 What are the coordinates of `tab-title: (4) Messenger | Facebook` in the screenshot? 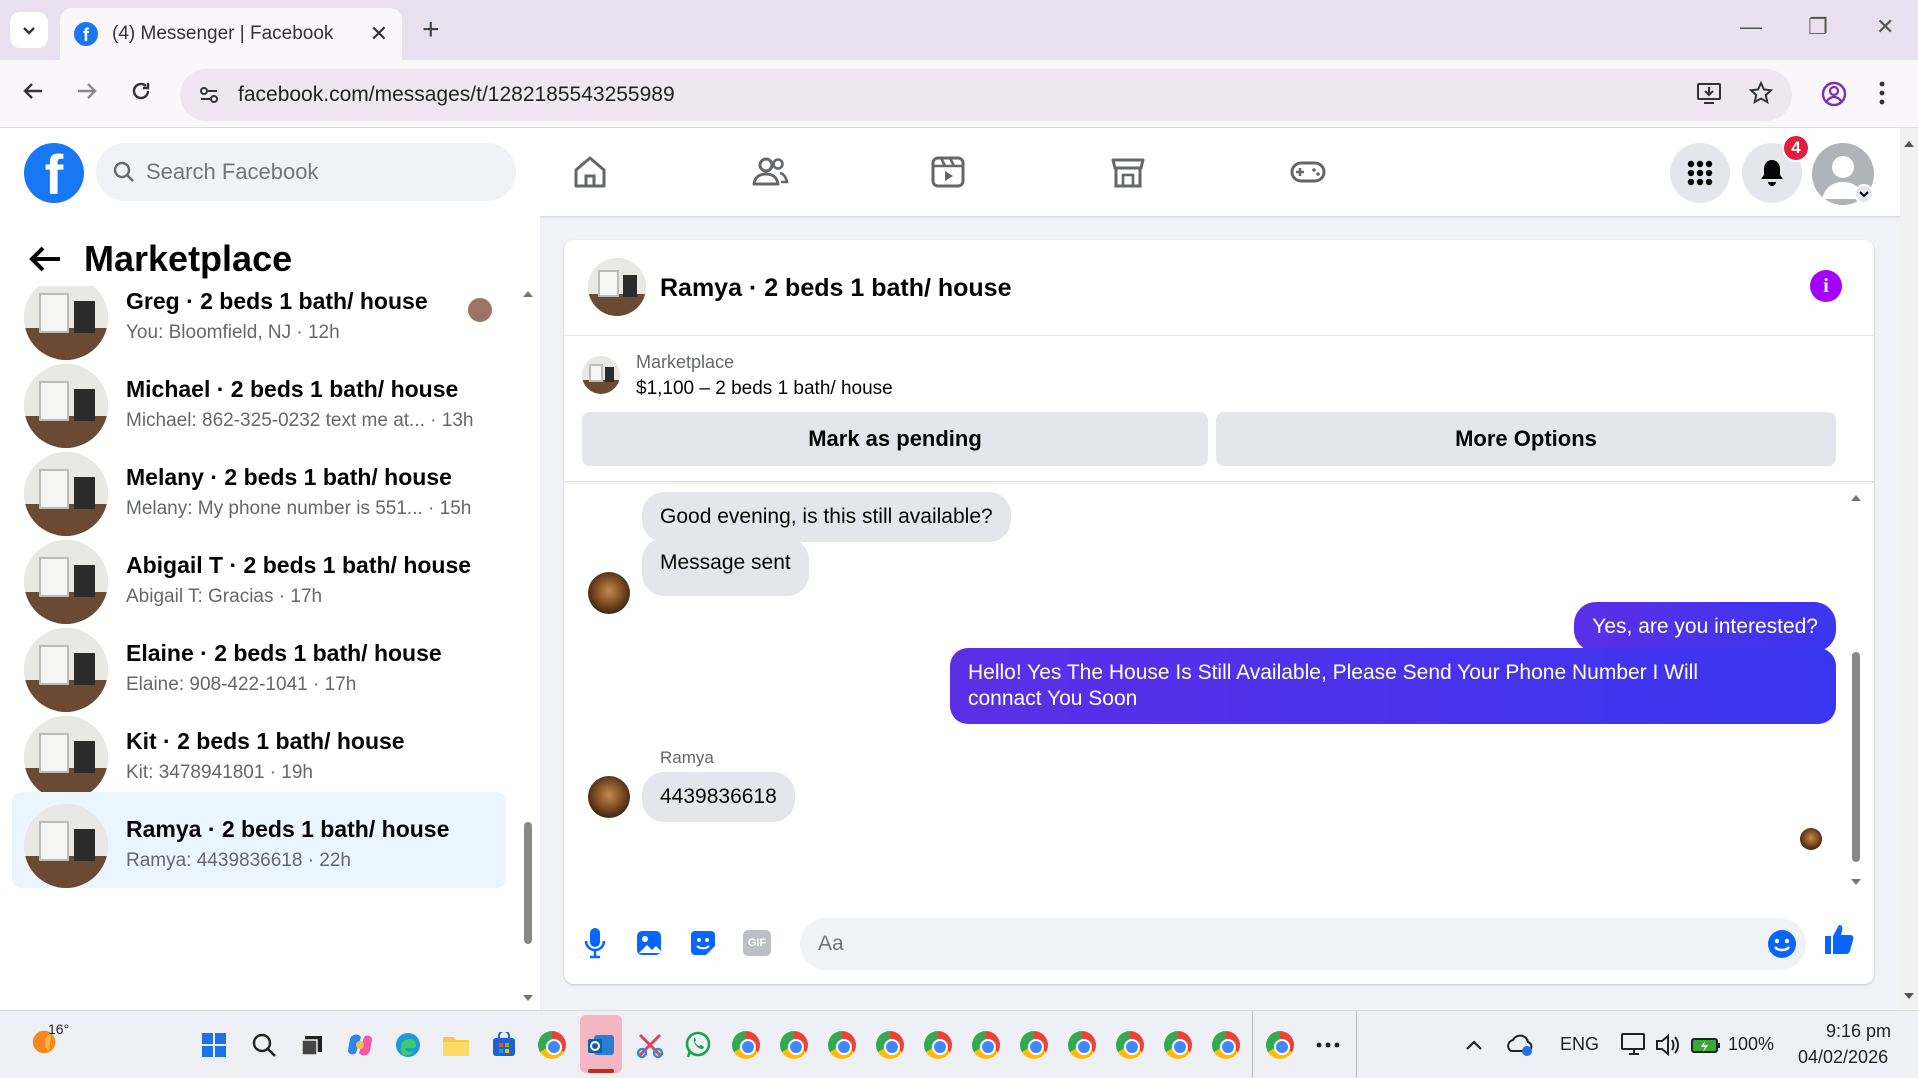 It's located at (223, 33).